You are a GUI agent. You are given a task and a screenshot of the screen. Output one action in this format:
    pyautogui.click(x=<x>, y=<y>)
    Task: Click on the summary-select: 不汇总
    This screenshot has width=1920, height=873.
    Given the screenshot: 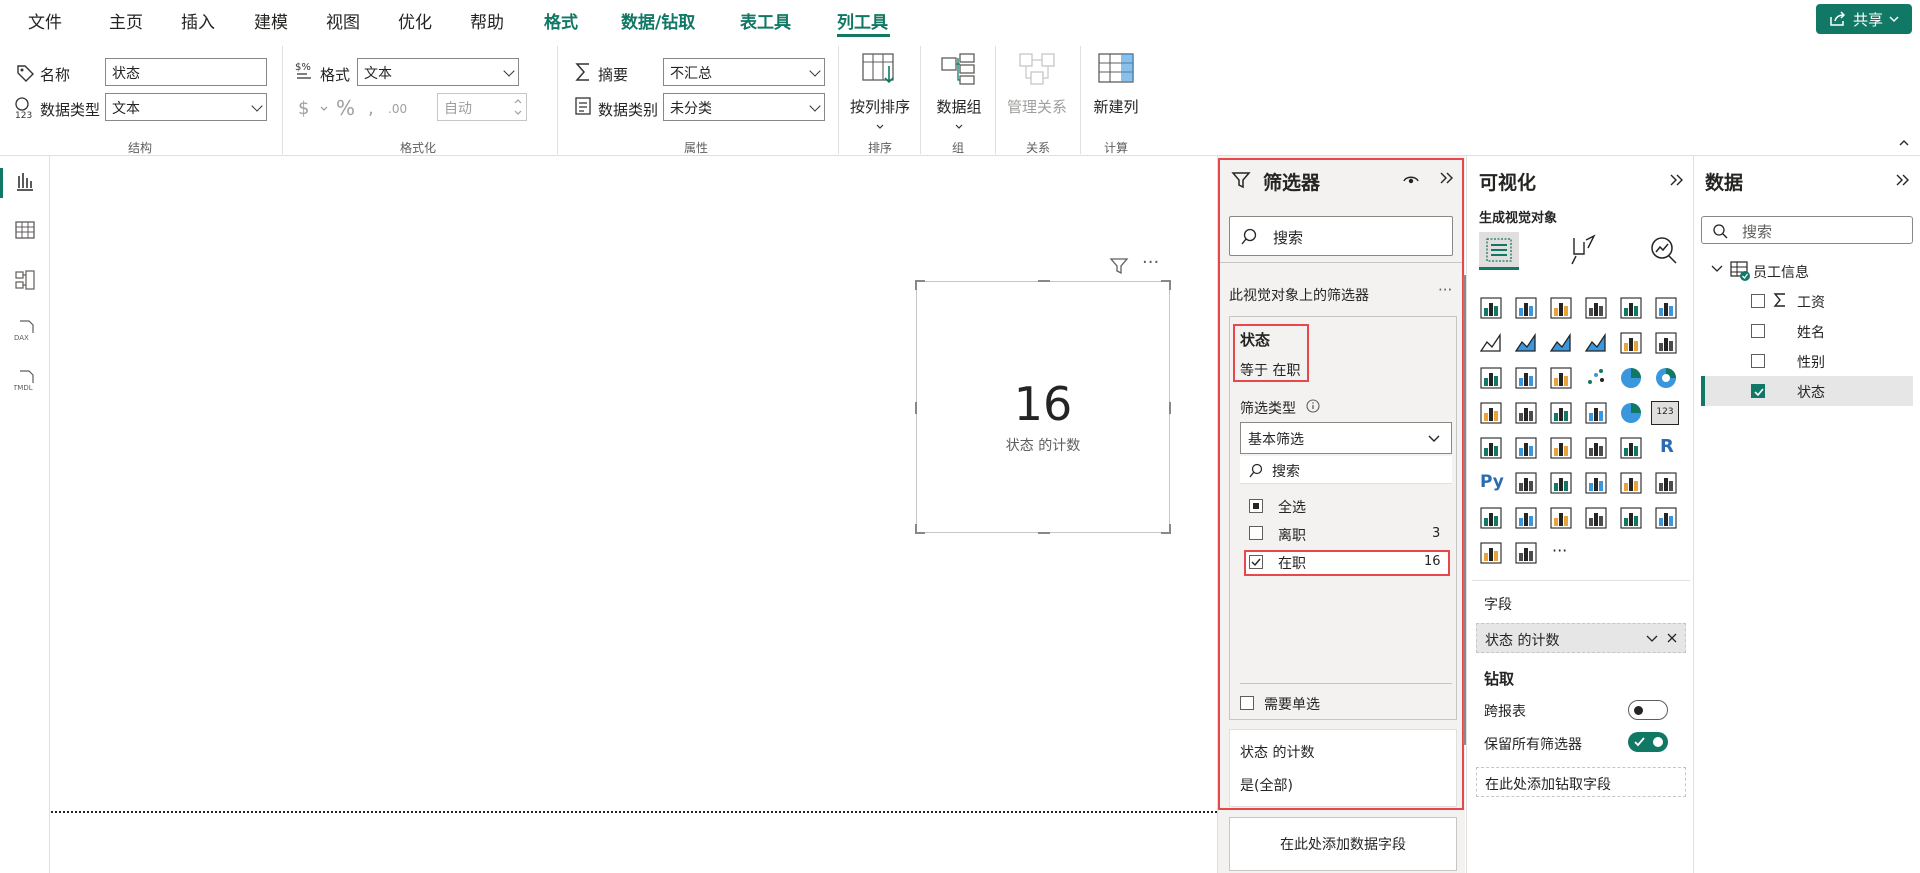 What is the action you would take?
    pyautogui.click(x=744, y=72)
    